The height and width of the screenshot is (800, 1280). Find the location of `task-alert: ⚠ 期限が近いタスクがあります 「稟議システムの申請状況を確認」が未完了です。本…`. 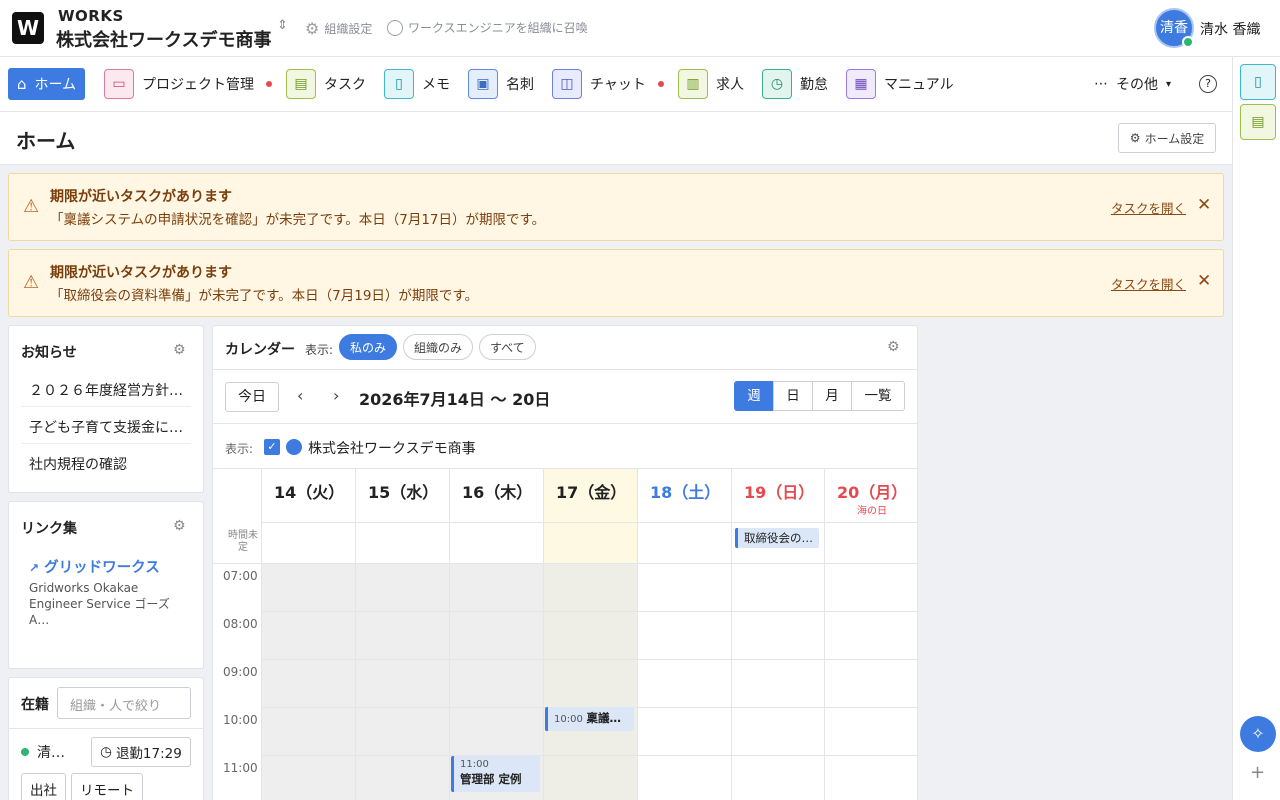

task-alert: ⚠ 期限が近いタスクがあります 「稟議システムの申請状況を確認」が未完了です。本… is located at coordinates (616, 207).